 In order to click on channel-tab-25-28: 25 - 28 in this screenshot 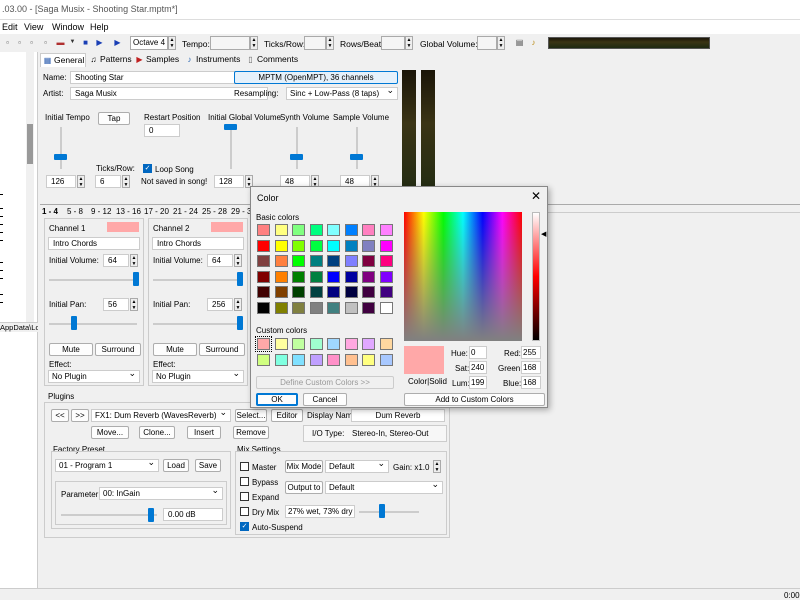, I will do `click(214, 211)`.